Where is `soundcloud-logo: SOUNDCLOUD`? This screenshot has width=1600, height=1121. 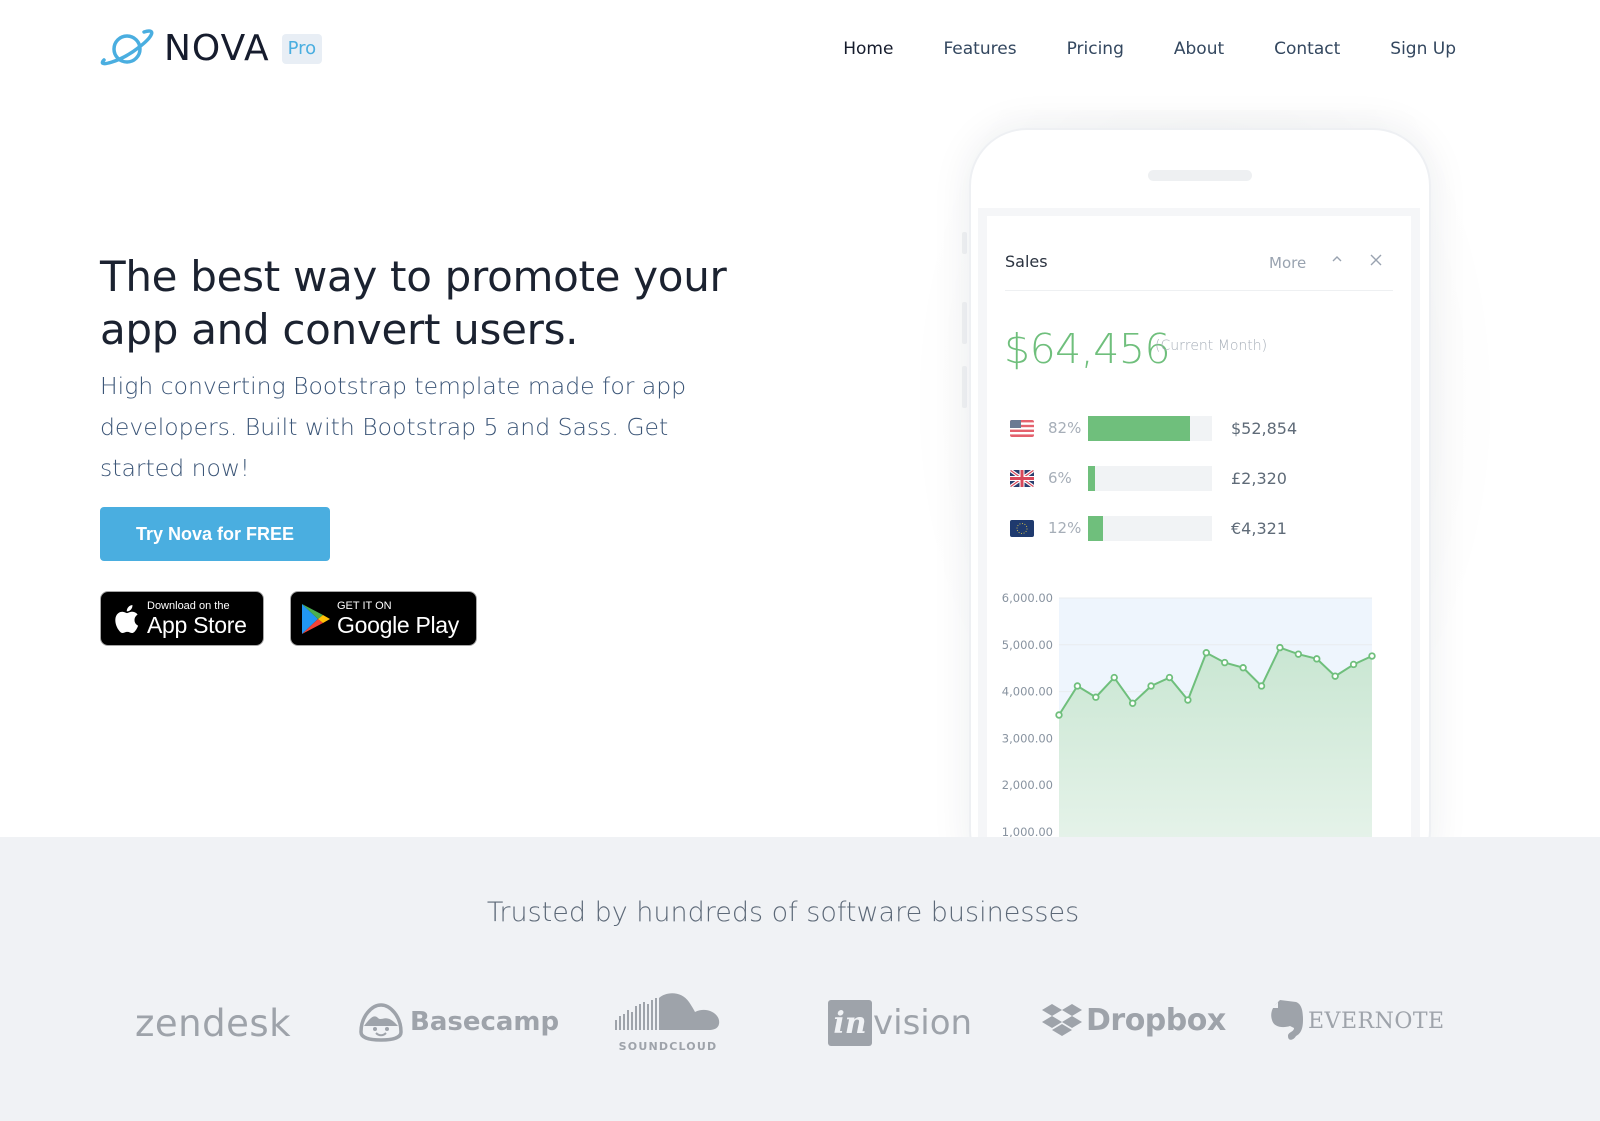 soundcloud-logo: SOUNDCLOUD is located at coordinates (668, 1022).